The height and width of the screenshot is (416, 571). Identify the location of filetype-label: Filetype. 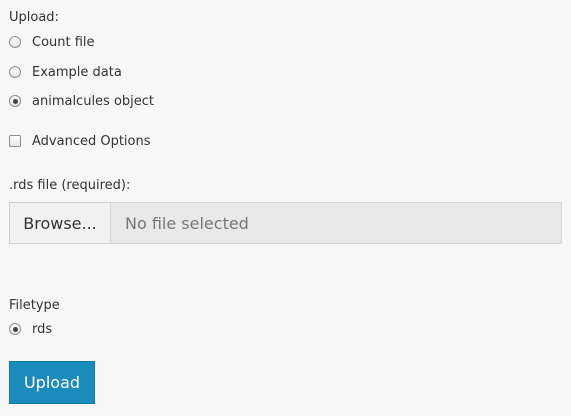
(34, 305).